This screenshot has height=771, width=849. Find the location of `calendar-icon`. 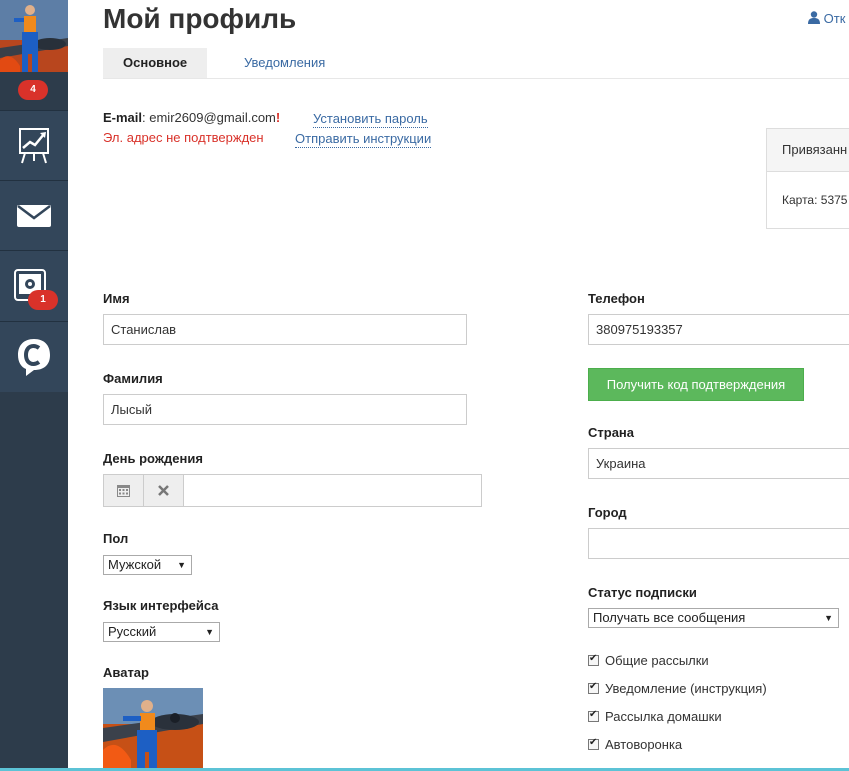

calendar-icon is located at coordinates (123, 491).